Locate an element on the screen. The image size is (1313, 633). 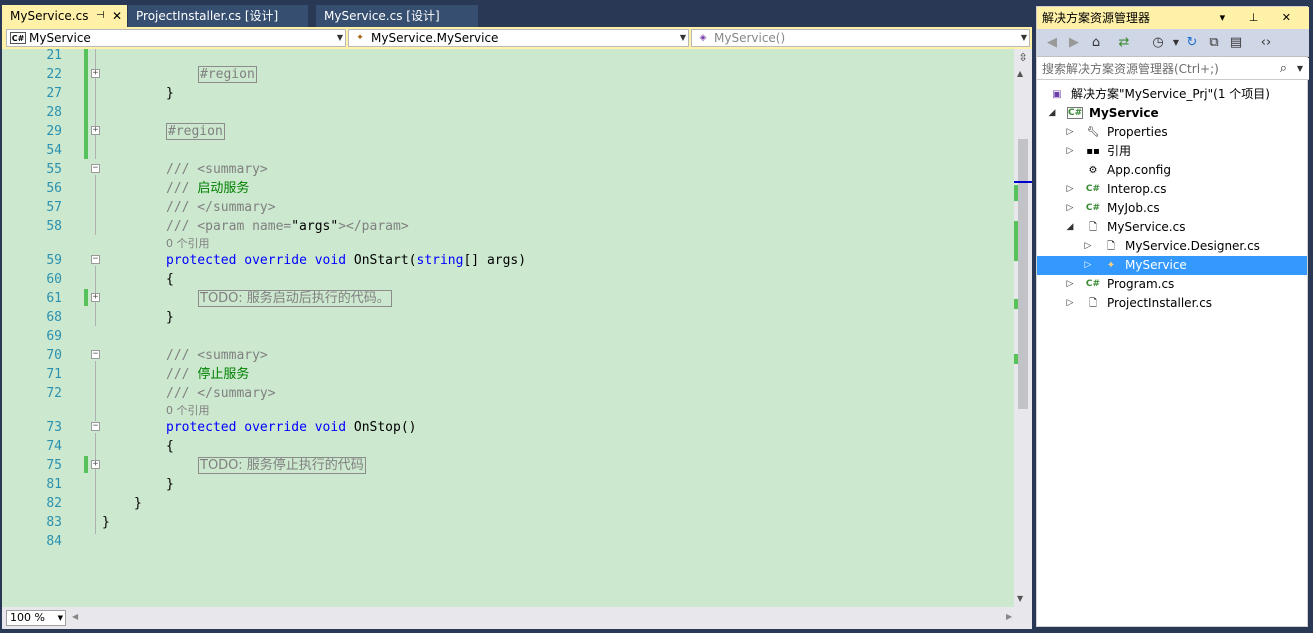
scroll-up-icon: ▲ is located at coordinates (1020, 73).